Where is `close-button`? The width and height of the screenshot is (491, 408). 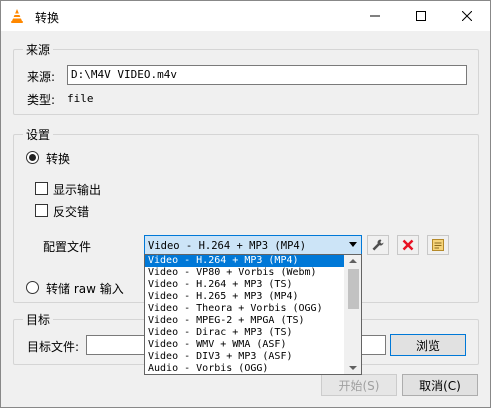 close-button is located at coordinates (467, 16).